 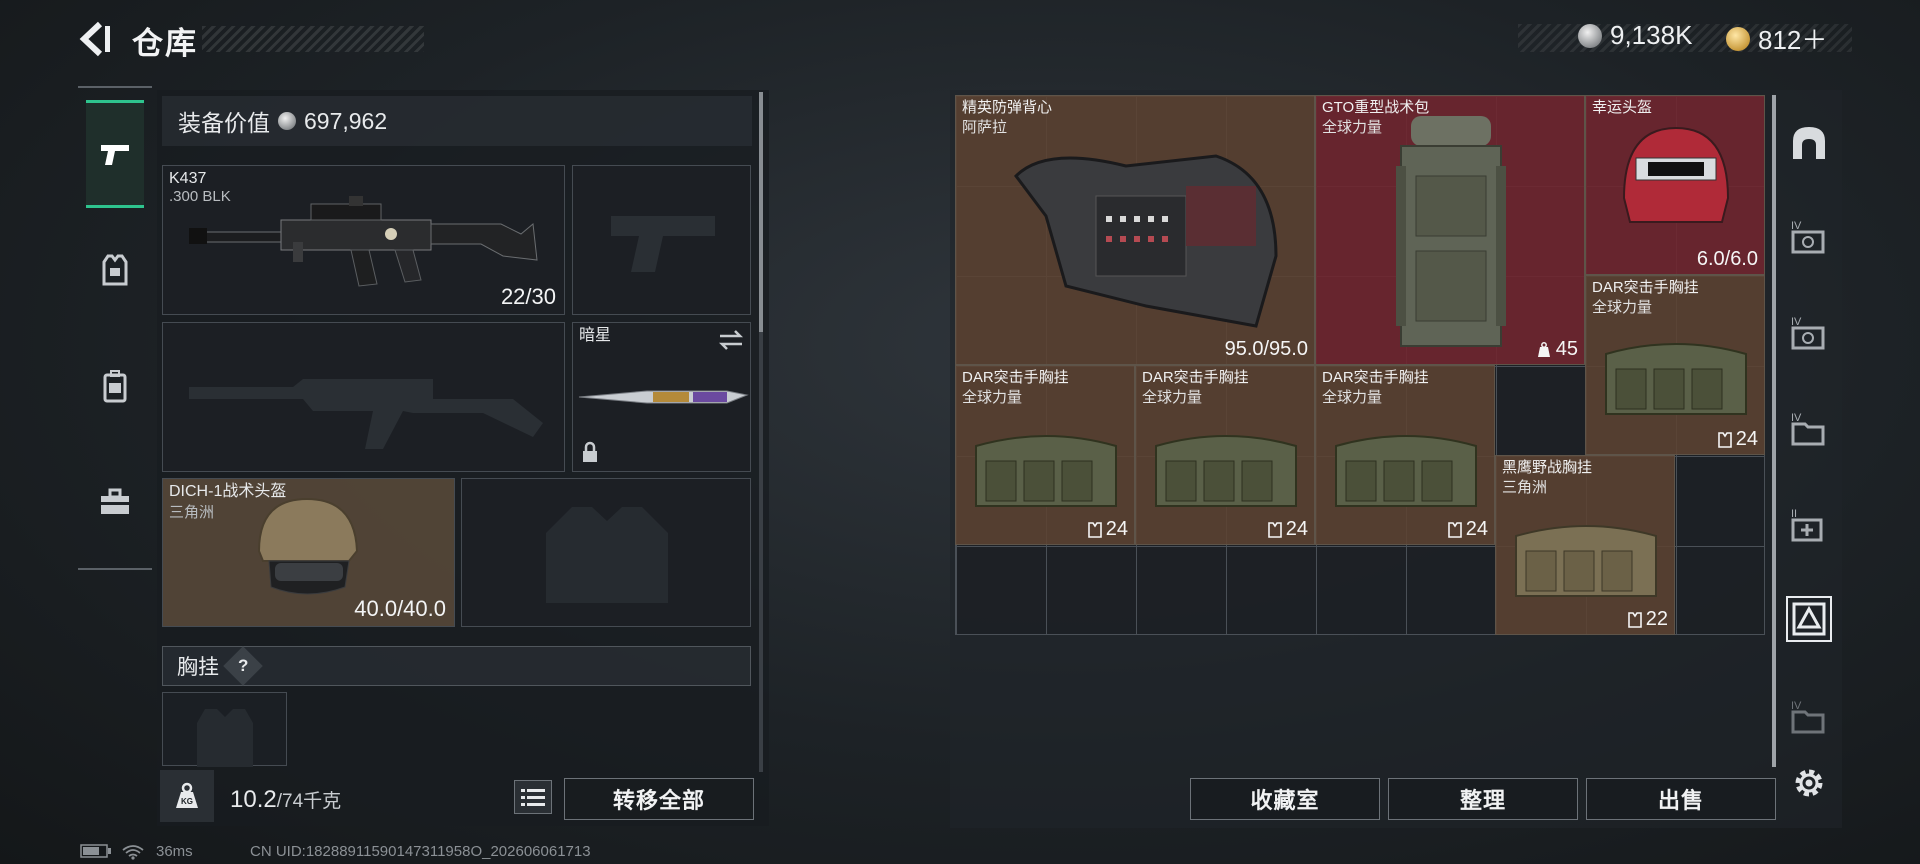 I want to click on list-icon, so click(x=533, y=797).